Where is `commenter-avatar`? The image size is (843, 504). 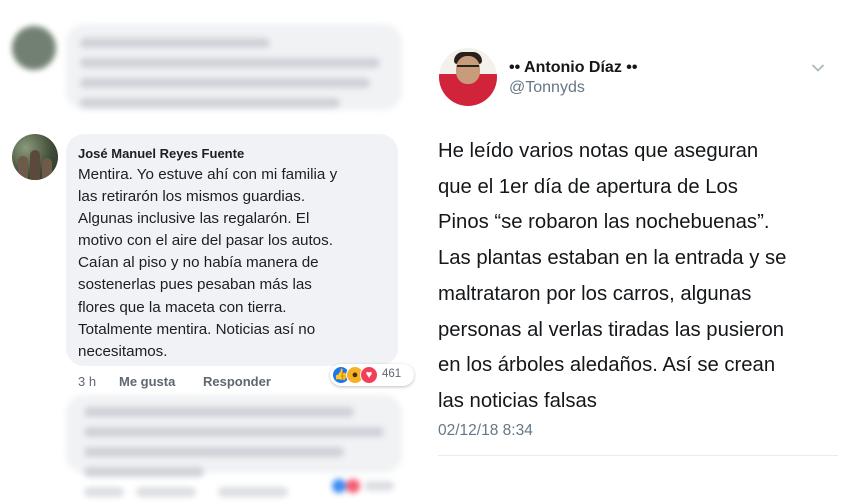 commenter-avatar is located at coordinates (35, 157).